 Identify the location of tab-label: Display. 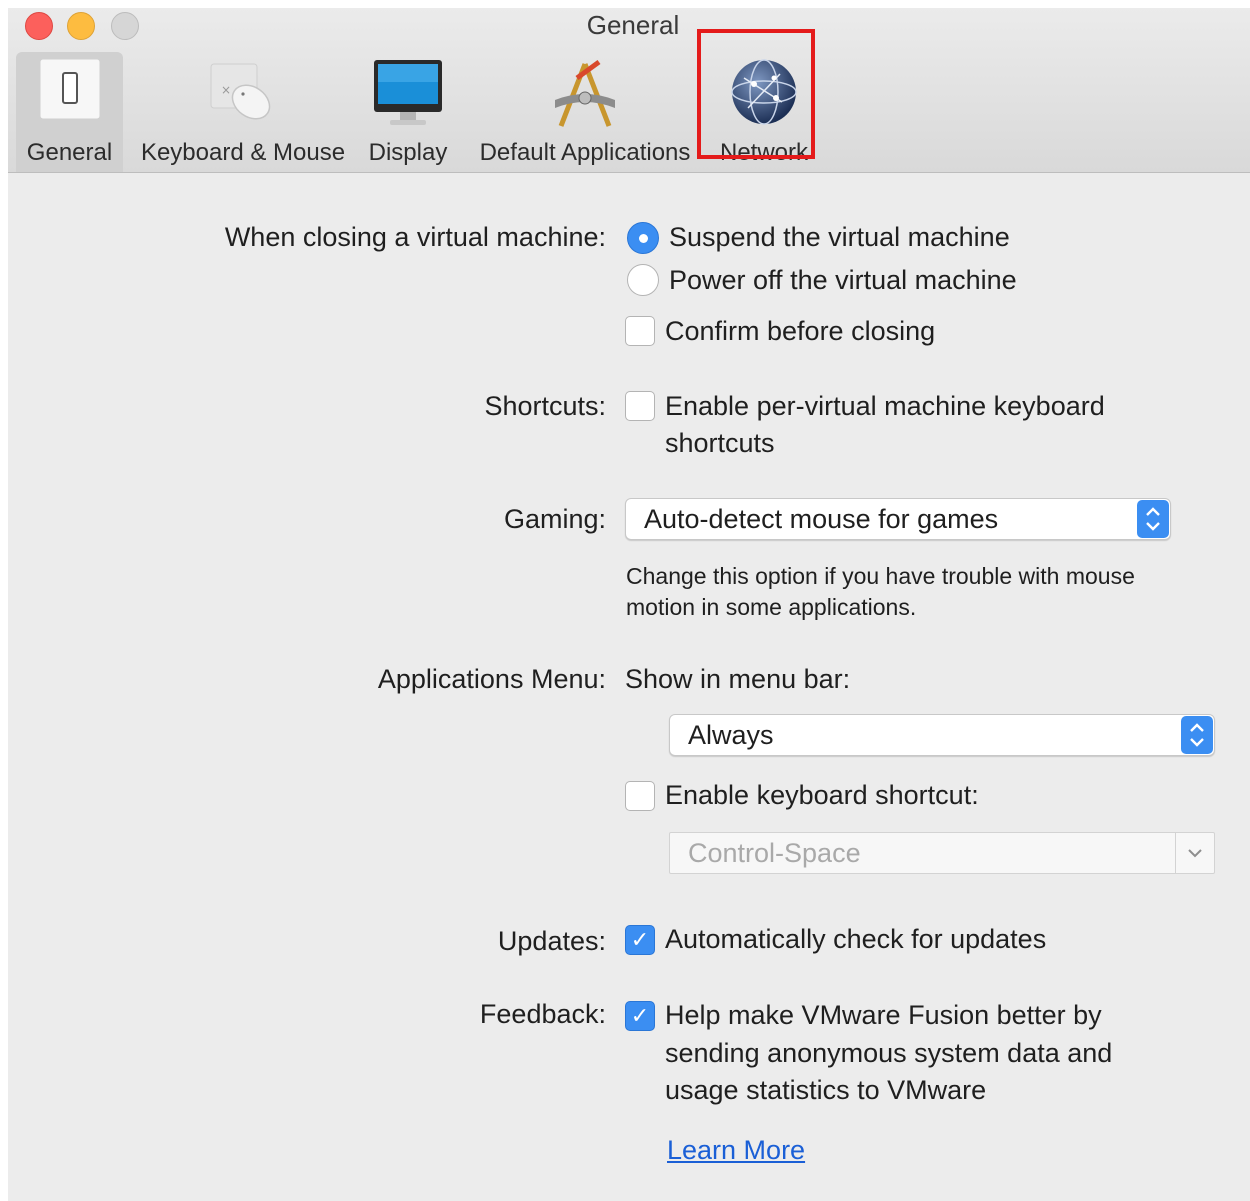
(408, 152).